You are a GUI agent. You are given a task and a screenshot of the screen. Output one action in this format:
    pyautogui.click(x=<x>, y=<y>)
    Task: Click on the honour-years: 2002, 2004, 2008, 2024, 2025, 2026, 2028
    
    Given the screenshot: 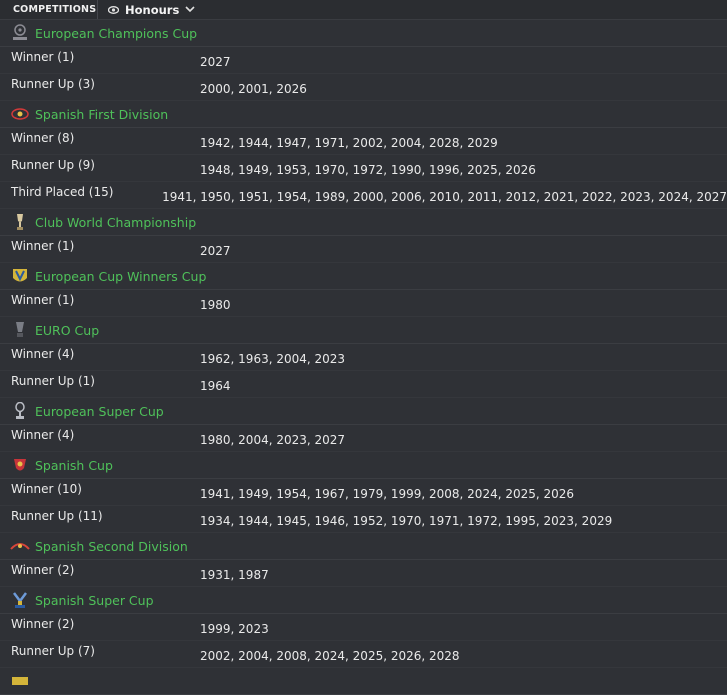 What is the action you would take?
    pyautogui.click(x=330, y=656)
    